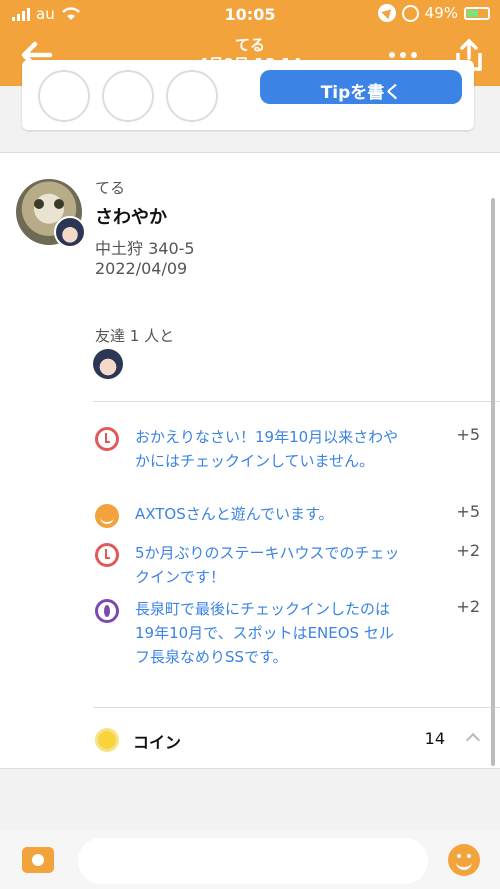 The width and height of the screenshot is (500, 889). I want to click on comment-bar, so click(250, 859).